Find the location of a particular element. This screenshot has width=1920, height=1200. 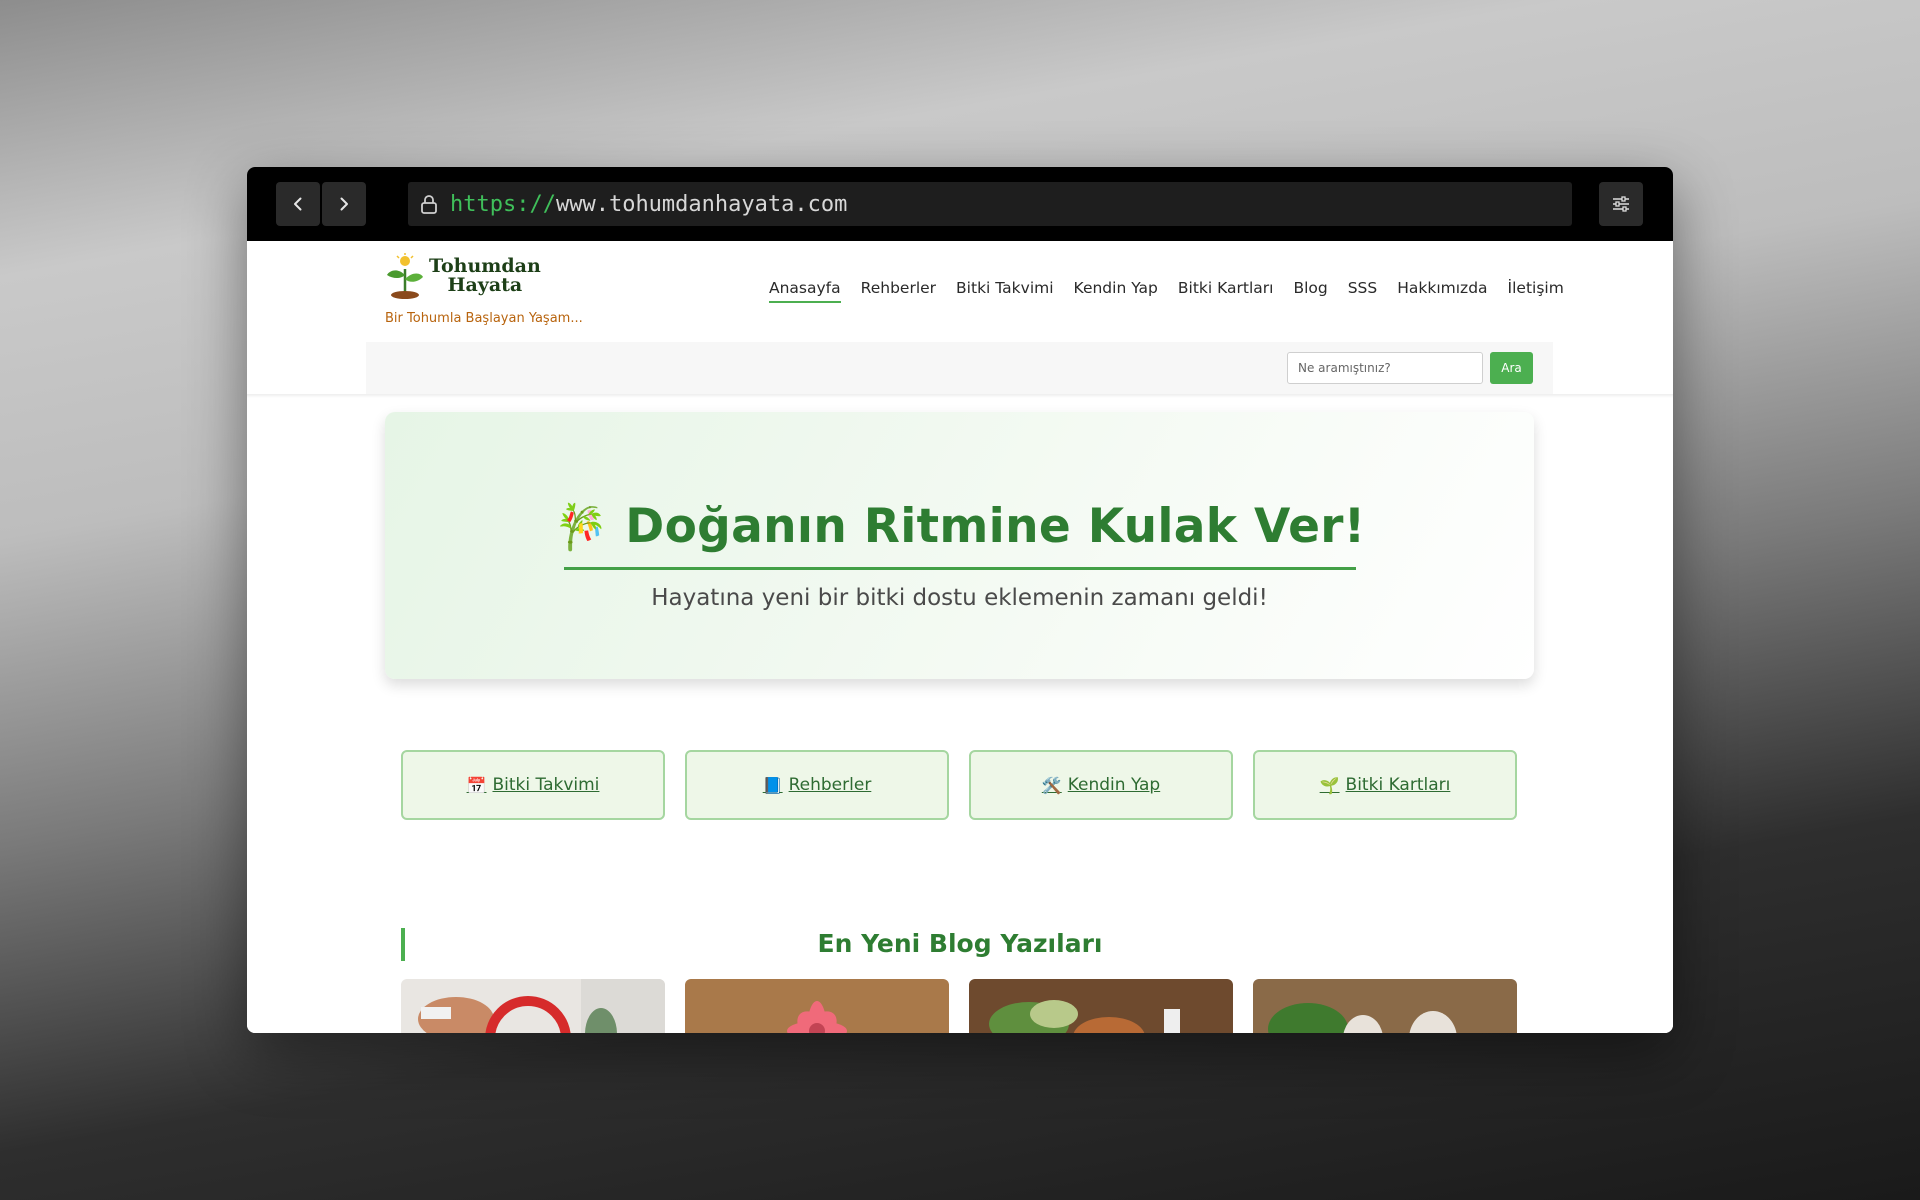

forward-button is located at coordinates (344, 204).